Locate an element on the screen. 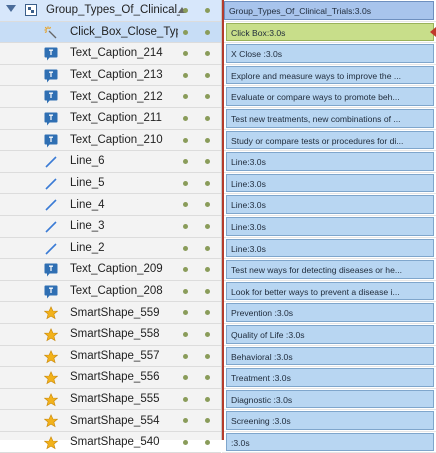  layer-row: Line_3 is located at coordinates (110, 227).